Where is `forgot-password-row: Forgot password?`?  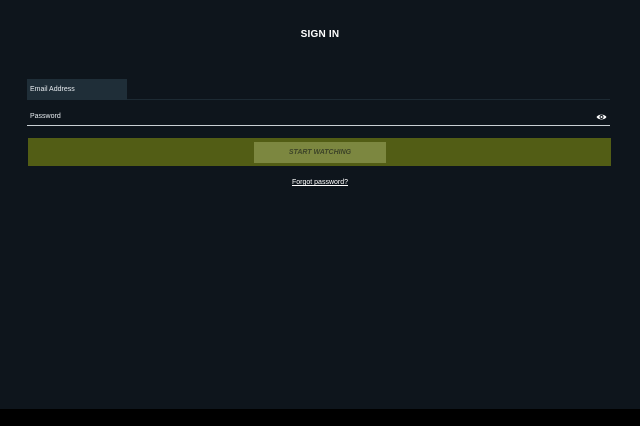
forgot-password-row: Forgot password? is located at coordinates (320, 182).